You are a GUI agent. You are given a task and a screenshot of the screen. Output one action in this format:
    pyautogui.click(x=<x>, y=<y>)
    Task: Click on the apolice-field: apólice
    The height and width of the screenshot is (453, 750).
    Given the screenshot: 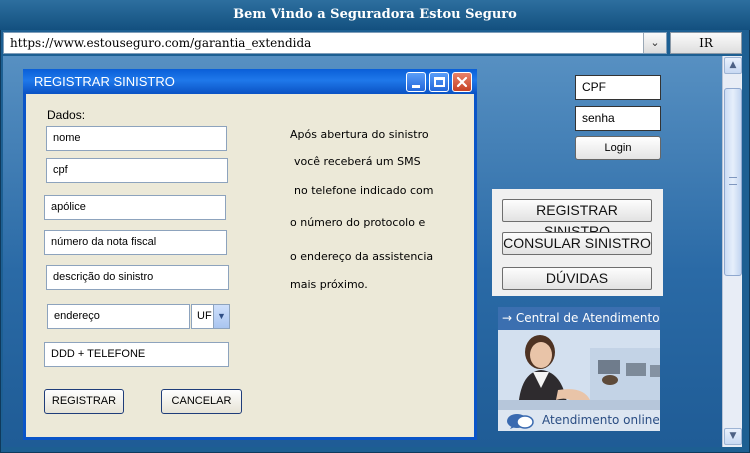 What is the action you would take?
    pyautogui.click(x=135, y=207)
    